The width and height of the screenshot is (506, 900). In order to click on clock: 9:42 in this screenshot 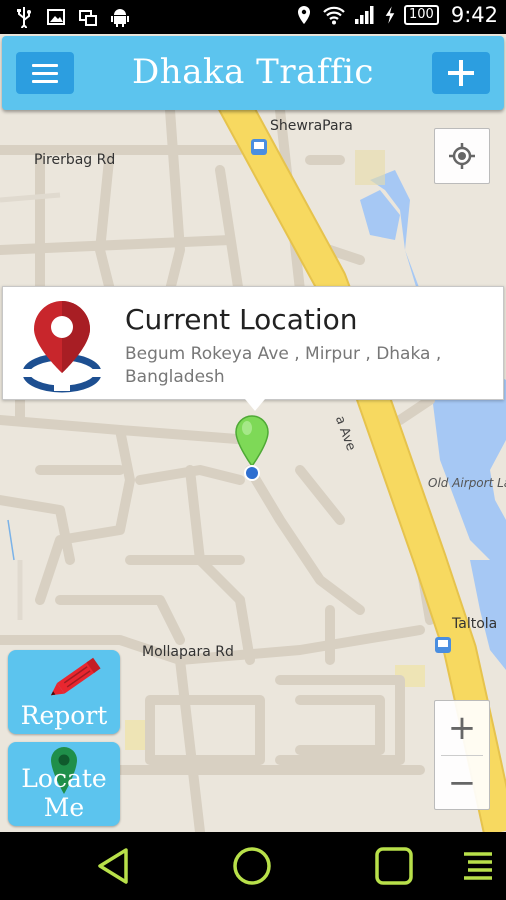, I will do `click(474, 15)`.